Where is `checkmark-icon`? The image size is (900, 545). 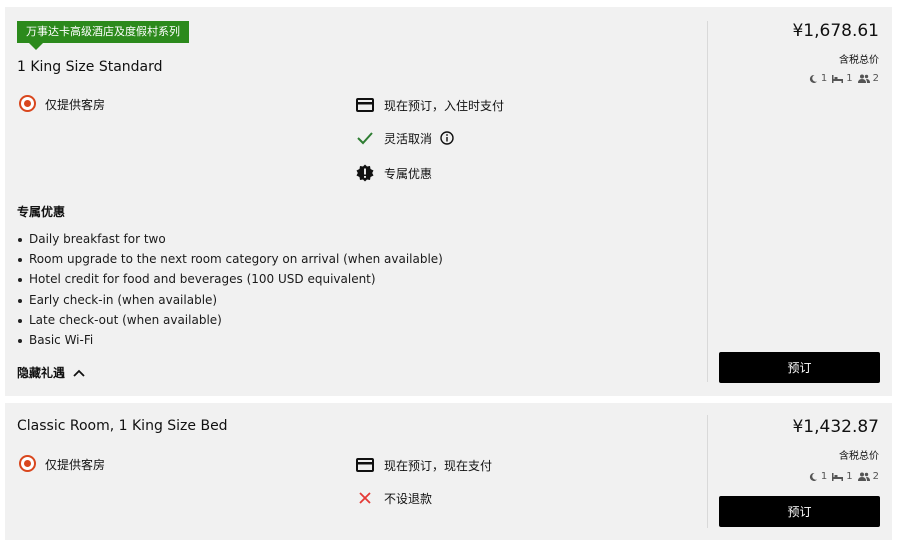
checkmark-icon is located at coordinates (365, 138).